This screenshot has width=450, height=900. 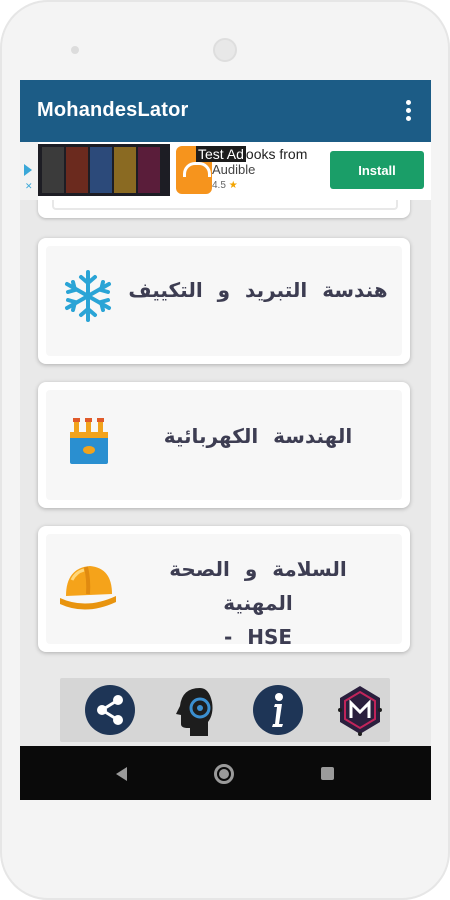 I want to click on category-label: هندسة التبريد و التكييف, so click(x=258, y=290).